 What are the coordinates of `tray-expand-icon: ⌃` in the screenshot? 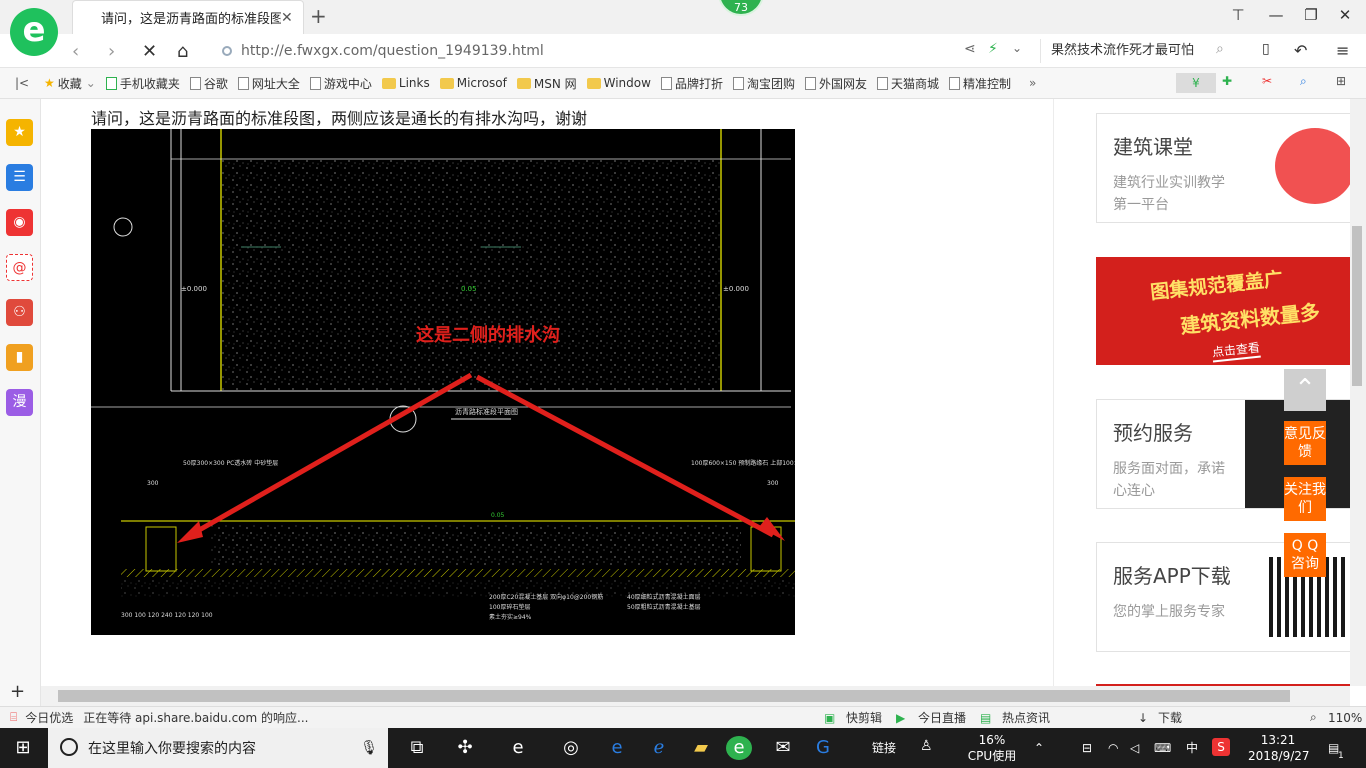 It's located at (1039, 748).